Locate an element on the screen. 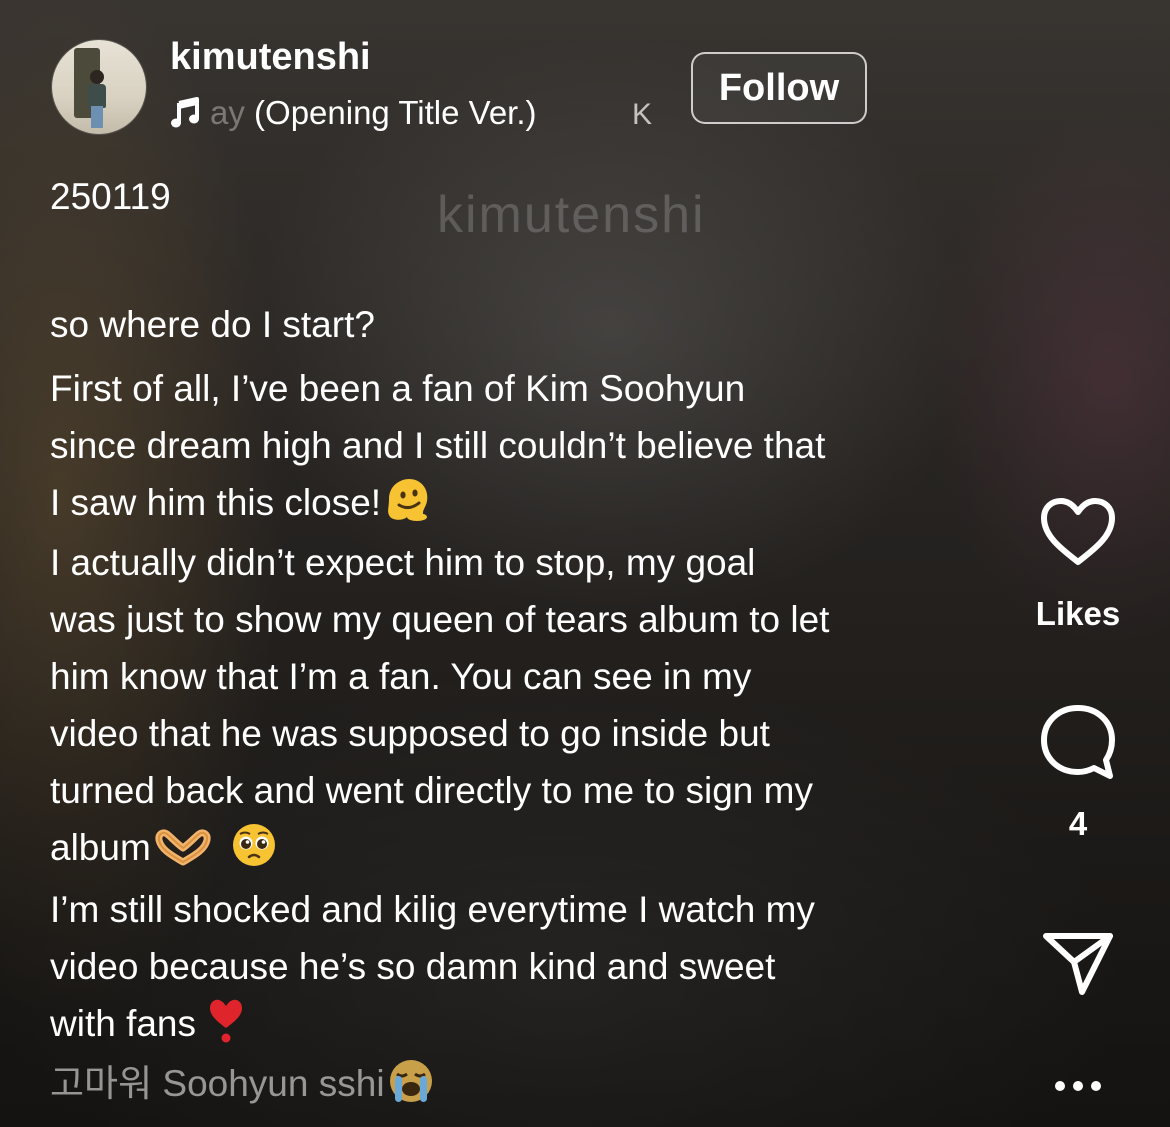 This screenshot has width=1170, height=1127. music-next-letter: K is located at coordinates (642, 114).